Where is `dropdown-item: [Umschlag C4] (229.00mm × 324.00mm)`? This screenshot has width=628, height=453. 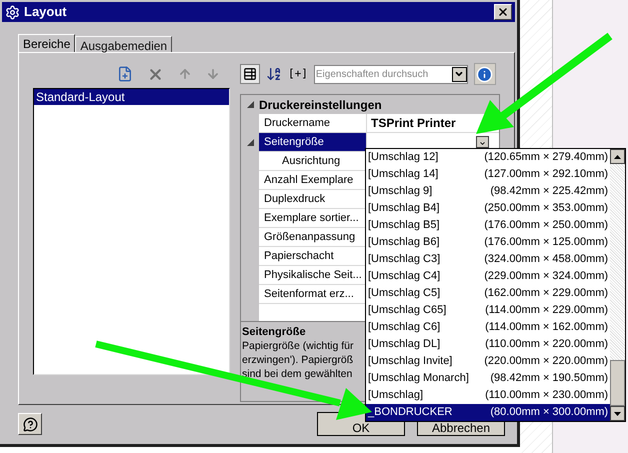 dropdown-item: [Umschlag C4] (229.00mm × 324.00mm) is located at coordinates (488, 276).